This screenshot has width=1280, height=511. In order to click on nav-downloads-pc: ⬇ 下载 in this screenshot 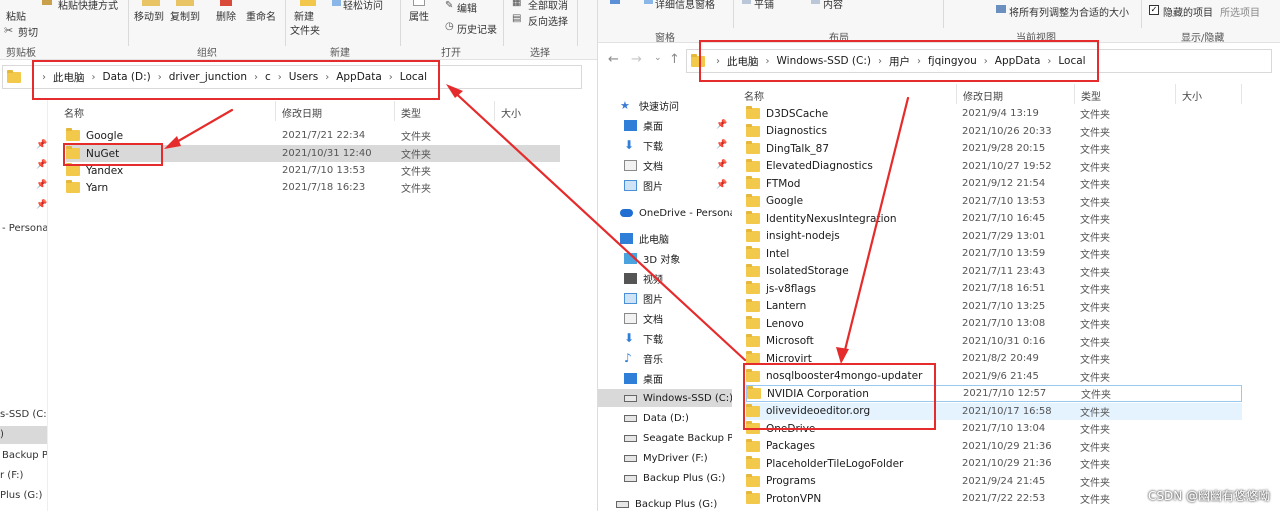, I will do `click(665, 338)`.